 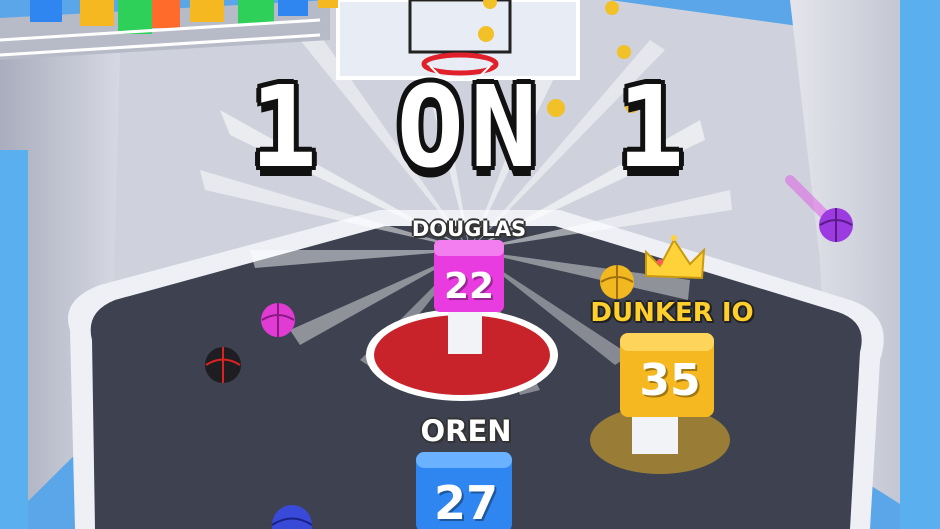 What do you see at coordinates (672, 313) in the screenshot?
I see `player-name-dunker: DUNKER IO` at bounding box center [672, 313].